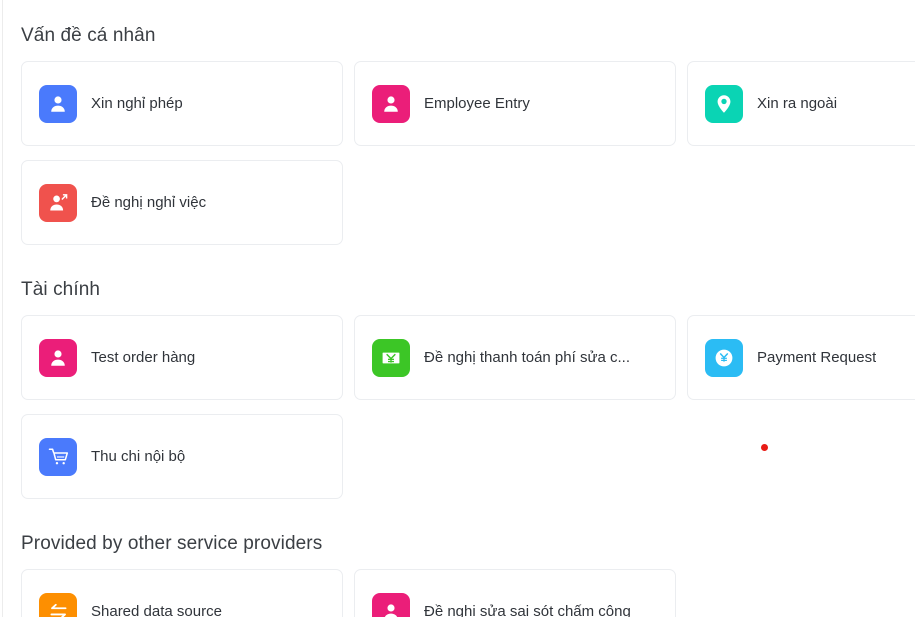 Image resolution: width=915 pixels, height=617 pixels. What do you see at coordinates (58, 202) in the screenshot?
I see `person-exit-icon` at bounding box center [58, 202].